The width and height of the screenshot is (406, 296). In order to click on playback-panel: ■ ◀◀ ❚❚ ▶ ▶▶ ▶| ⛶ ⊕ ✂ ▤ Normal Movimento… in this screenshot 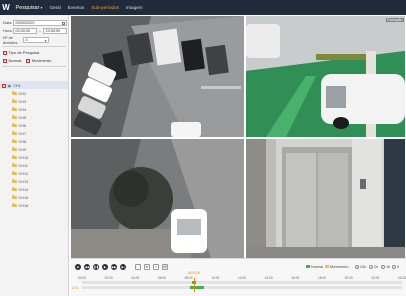, I will do `click(238, 277)`.